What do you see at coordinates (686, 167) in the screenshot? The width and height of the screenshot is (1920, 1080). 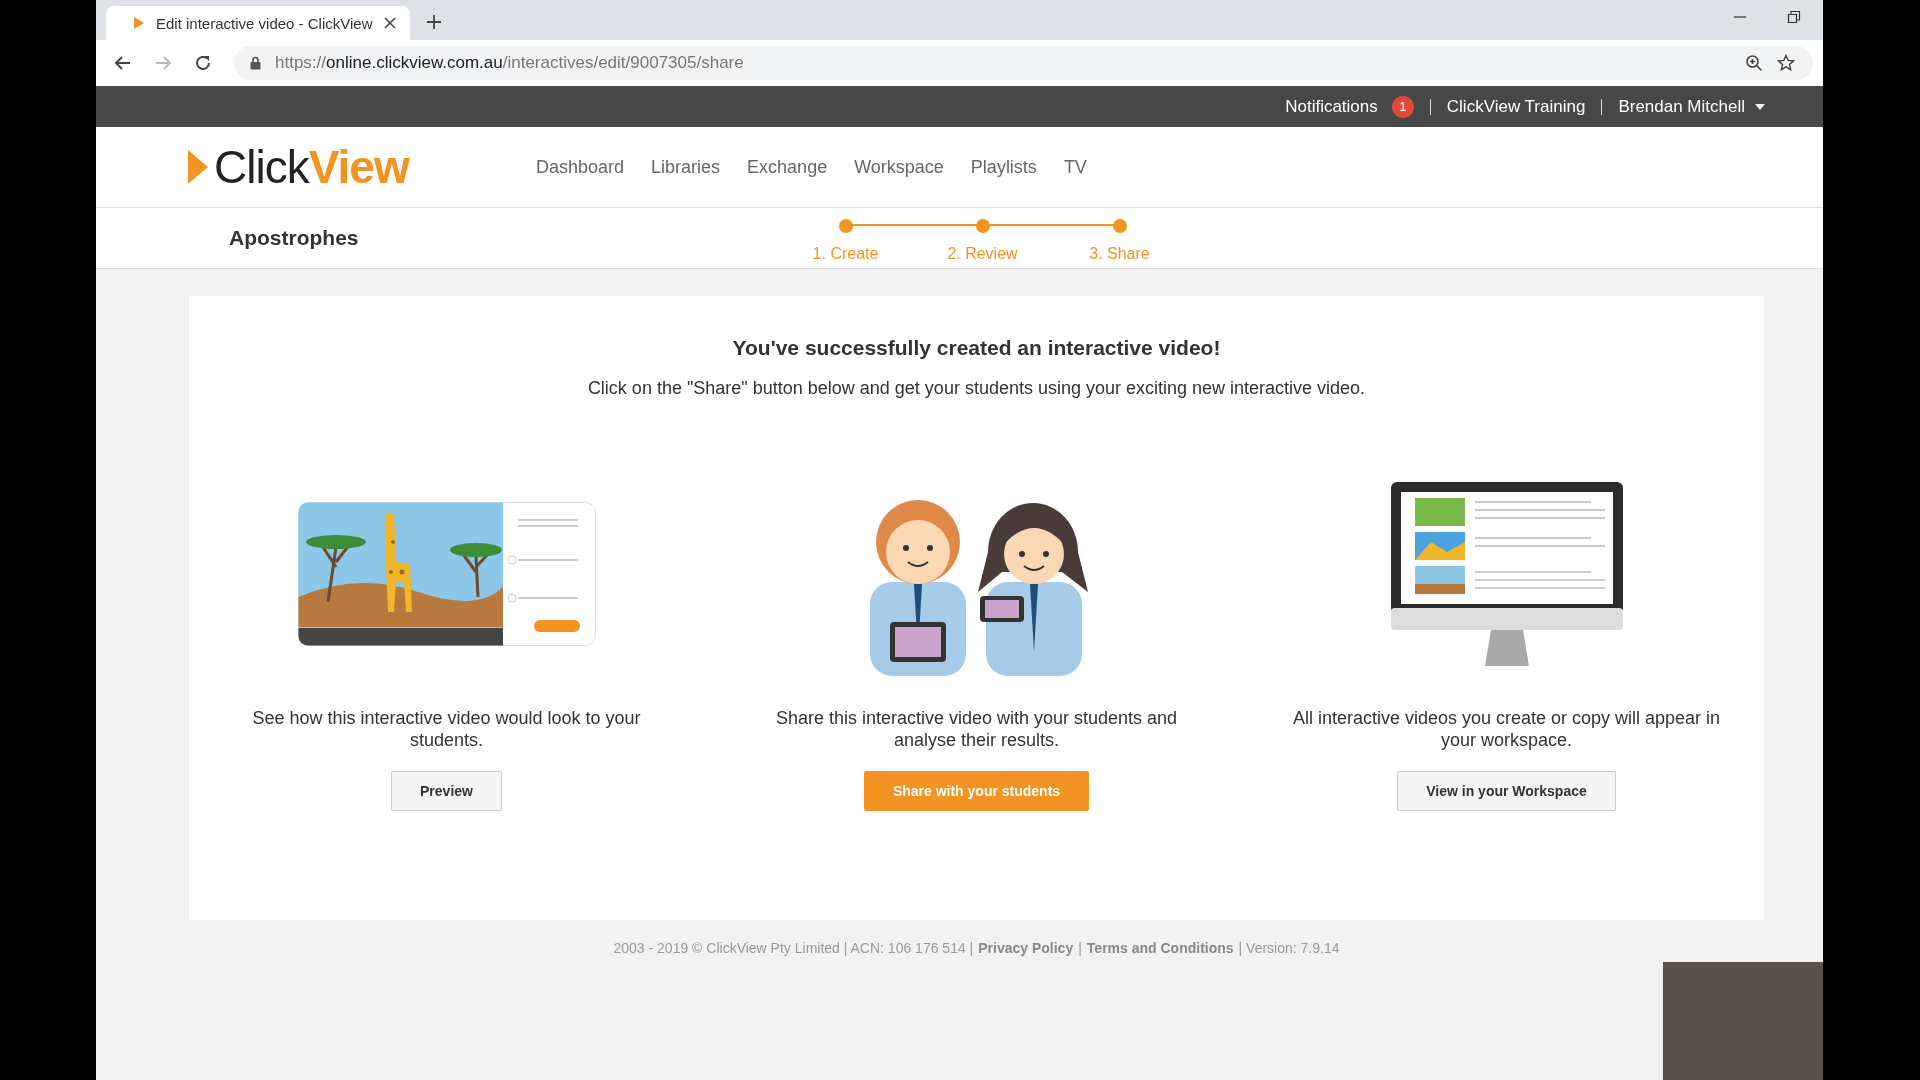 I see `nav-link: Libraries` at bounding box center [686, 167].